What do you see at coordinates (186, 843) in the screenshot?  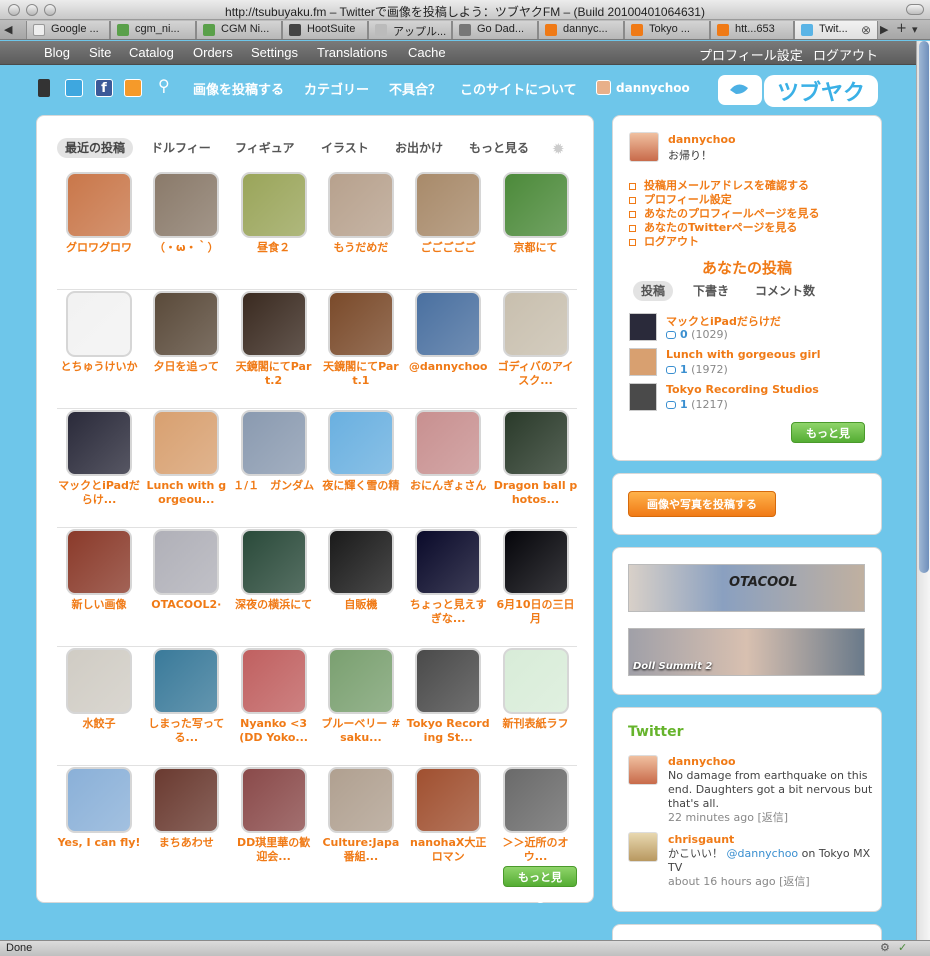 I see `thumbnail-caption: まちあわせ` at bounding box center [186, 843].